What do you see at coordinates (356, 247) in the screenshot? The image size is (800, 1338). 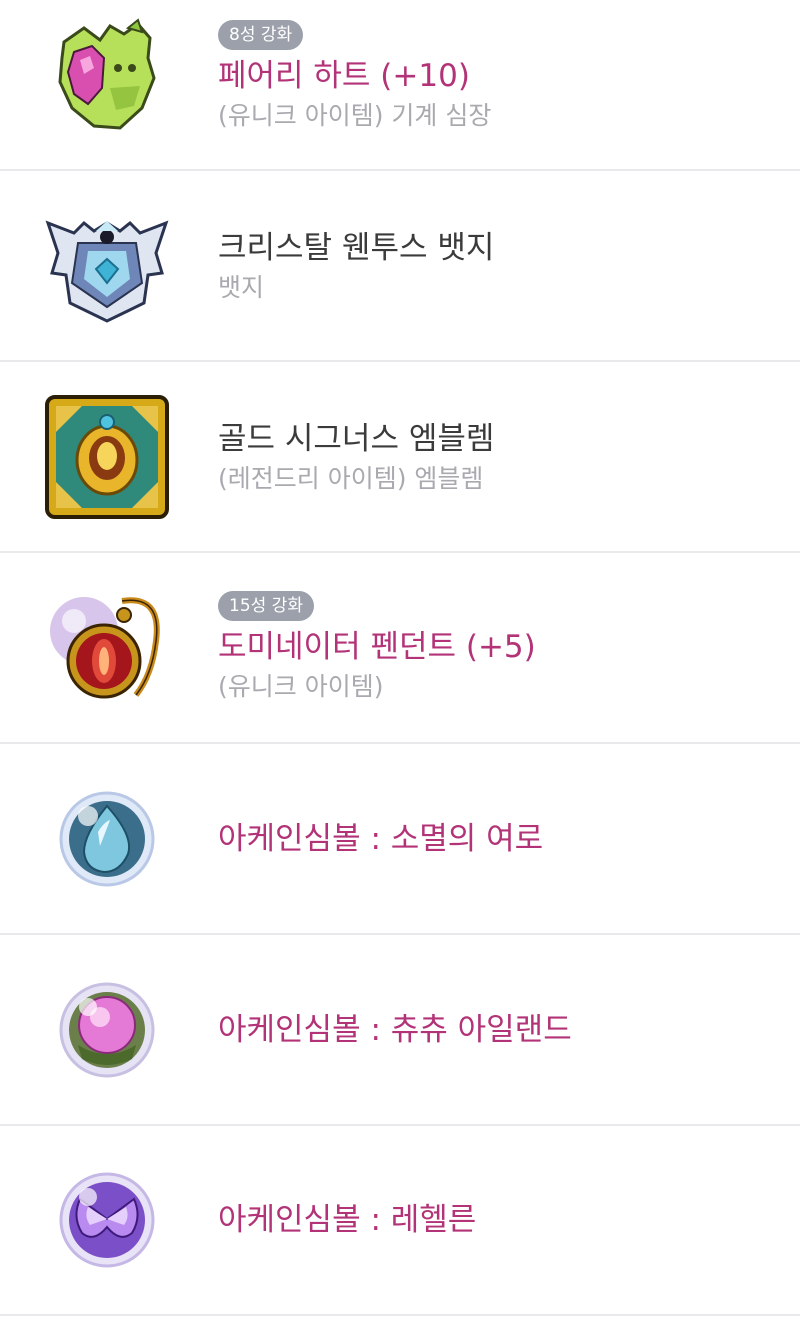 I see `item-name: 크리스탈 웬투스 뱃지` at bounding box center [356, 247].